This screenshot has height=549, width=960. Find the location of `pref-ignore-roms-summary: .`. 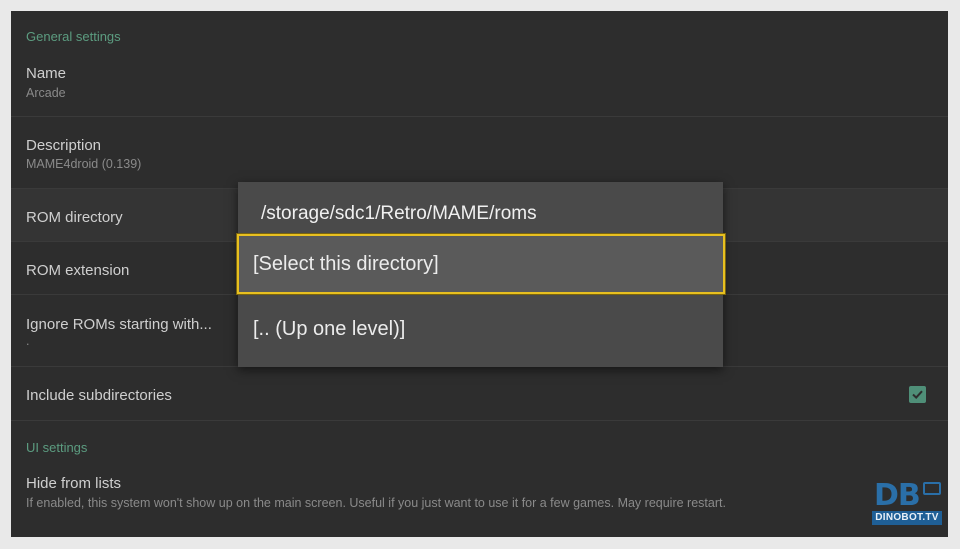

pref-ignore-roms-summary: . is located at coordinates (28, 341).